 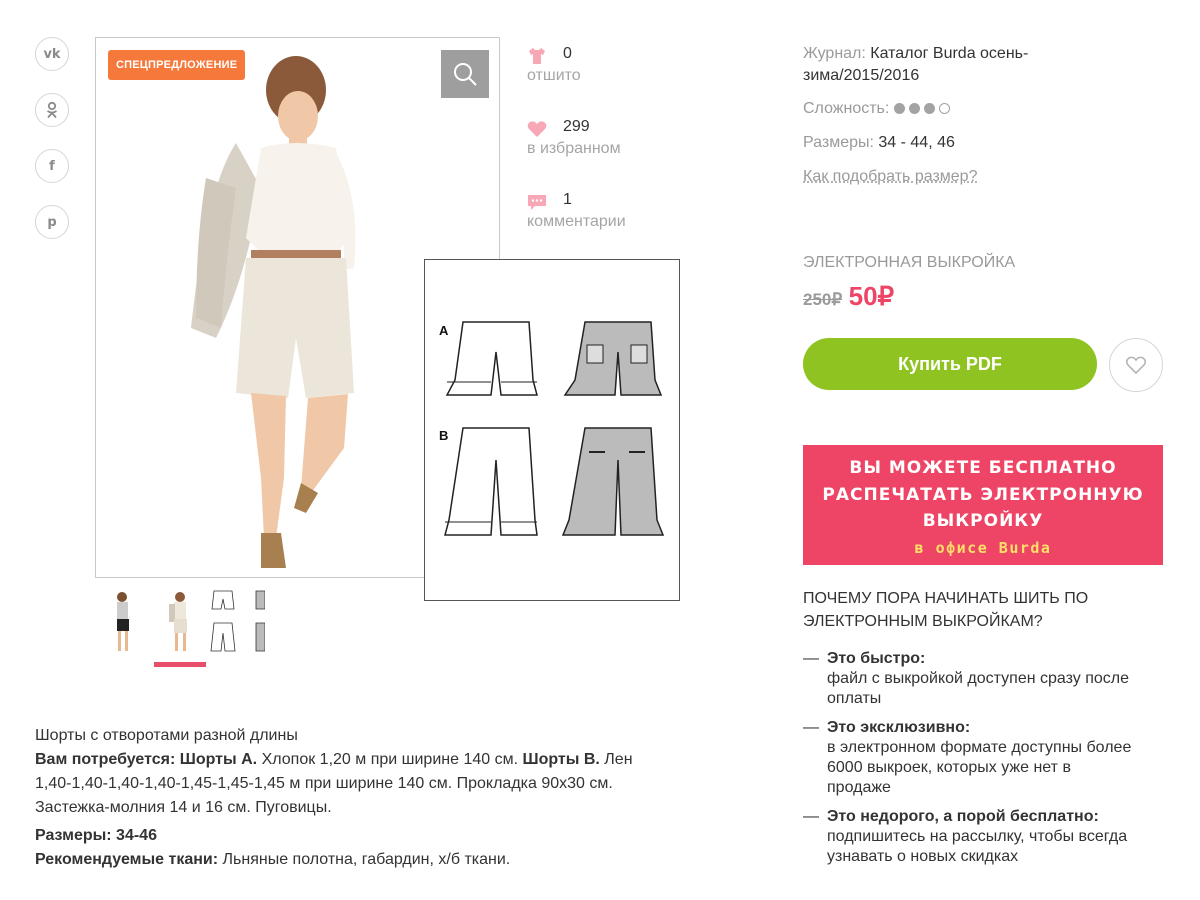 What do you see at coordinates (979, 747) in the screenshot?
I see `benefit-text: в электронном формате доступны более` at bounding box center [979, 747].